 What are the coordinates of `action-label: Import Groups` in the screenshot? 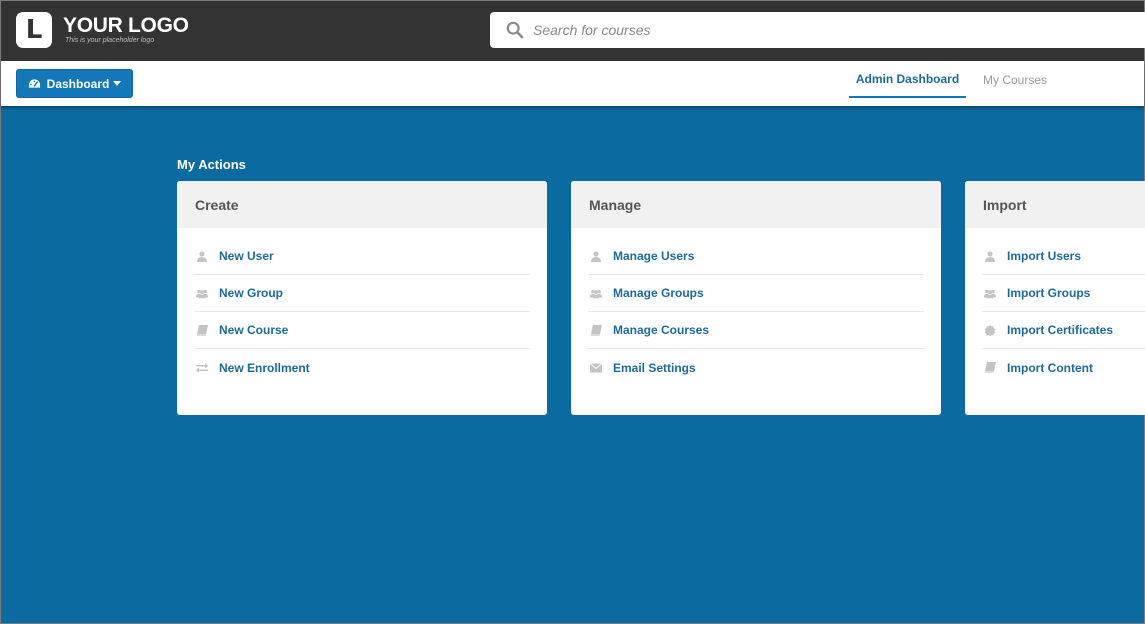 It's located at (1049, 293).